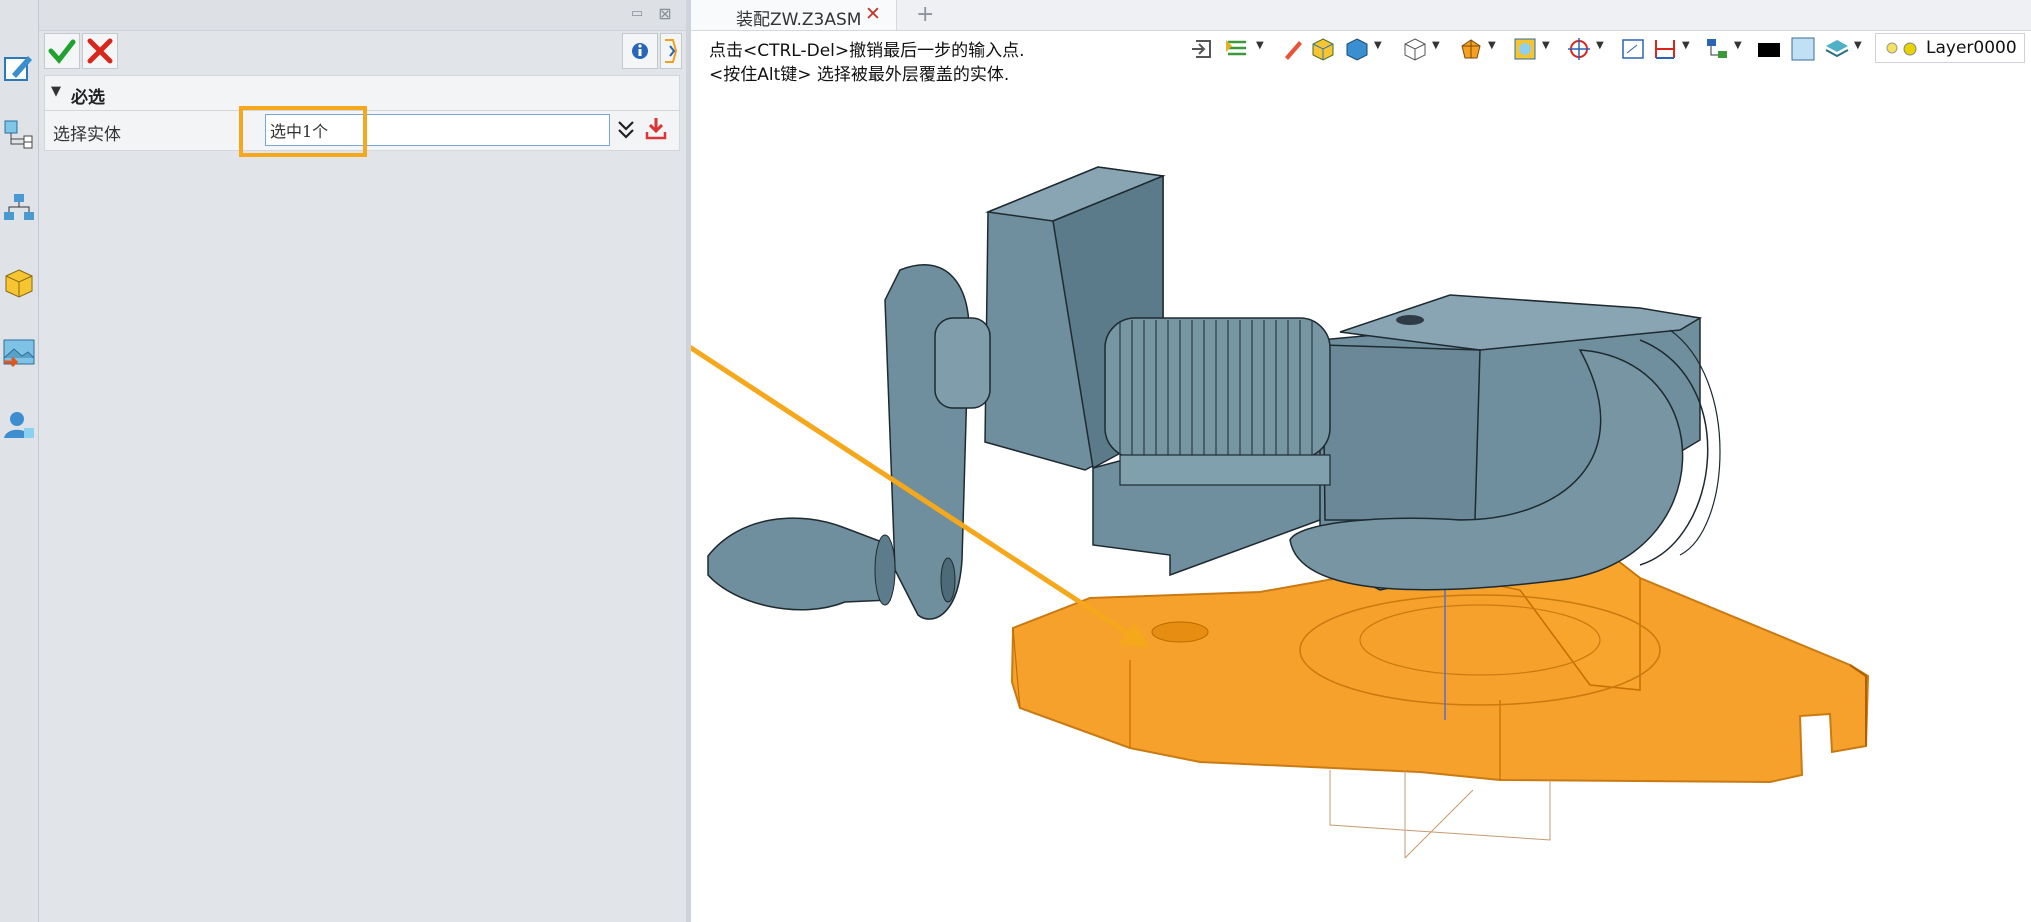 The height and width of the screenshot is (922, 2031). I want to click on layer-selector: Layer0000, so click(1950, 48).